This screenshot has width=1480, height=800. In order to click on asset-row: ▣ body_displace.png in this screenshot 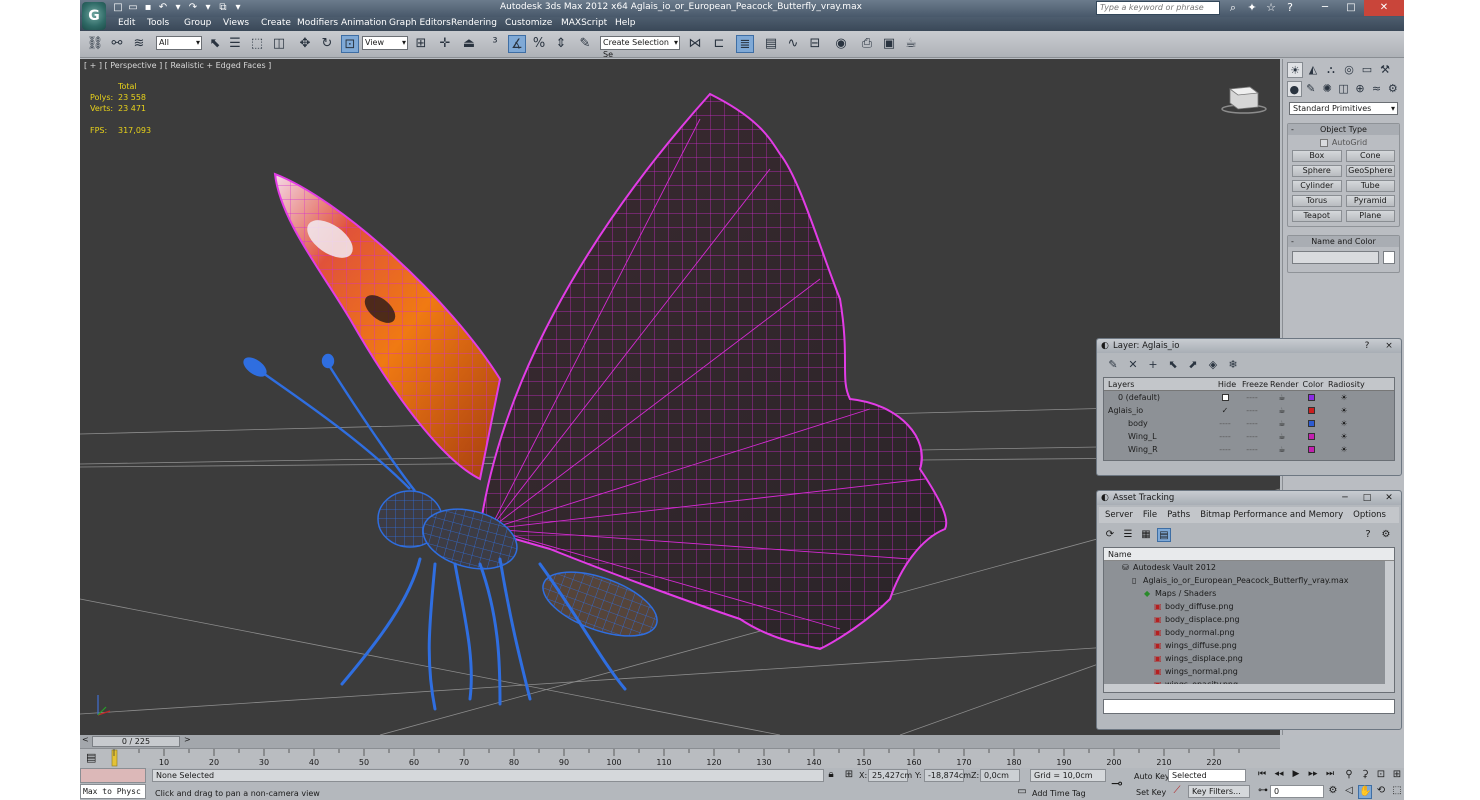, I will do `click(1249, 619)`.